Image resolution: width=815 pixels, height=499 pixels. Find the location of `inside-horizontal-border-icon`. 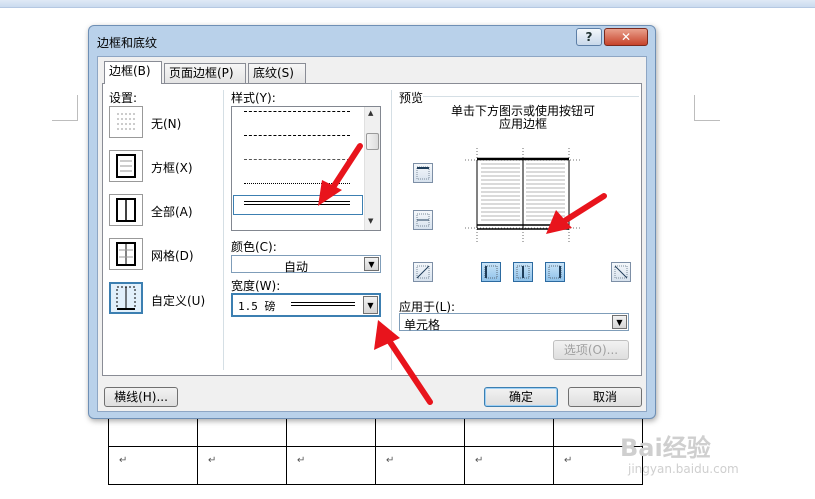

inside-horizontal-border-icon is located at coordinates (423, 220).